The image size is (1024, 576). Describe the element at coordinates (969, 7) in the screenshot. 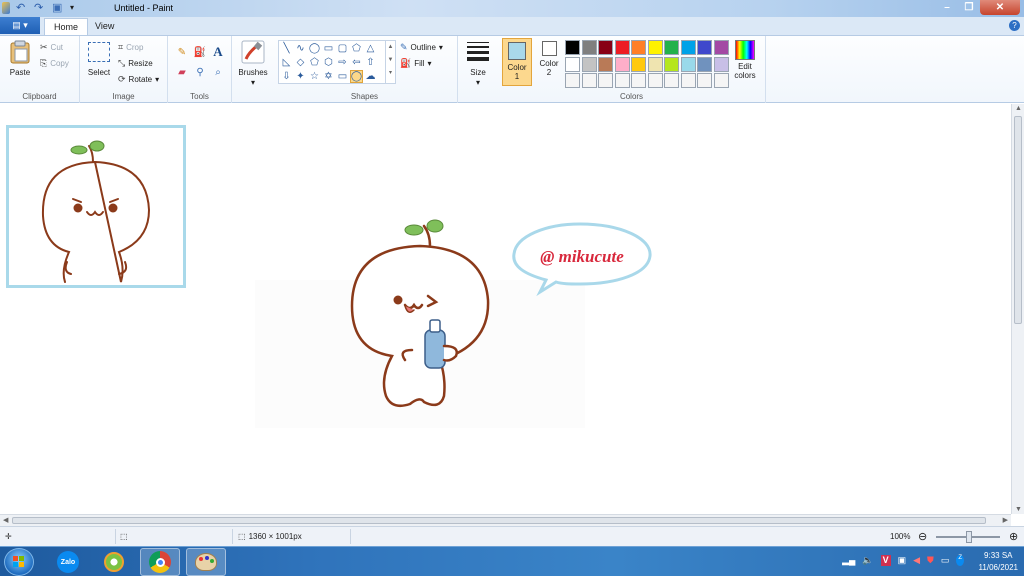

I see `maximize-button: ❐` at that location.